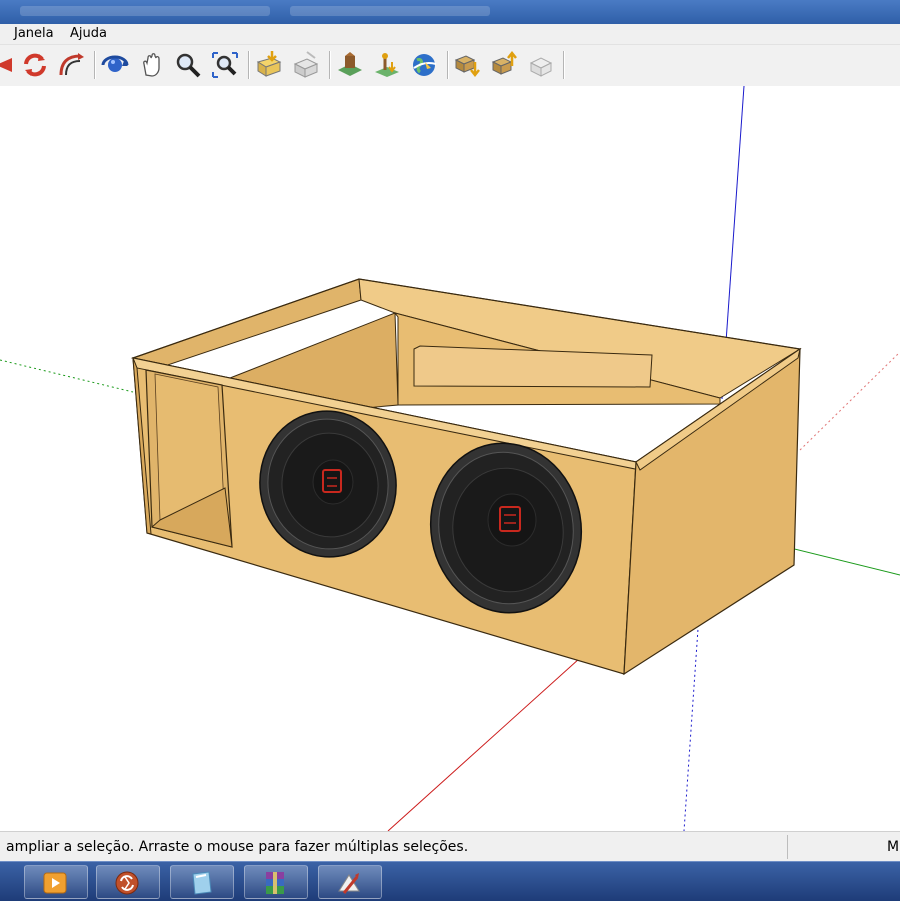 This screenshot has width=900, height=901. I want to click on taskbar, so click(450, 881).